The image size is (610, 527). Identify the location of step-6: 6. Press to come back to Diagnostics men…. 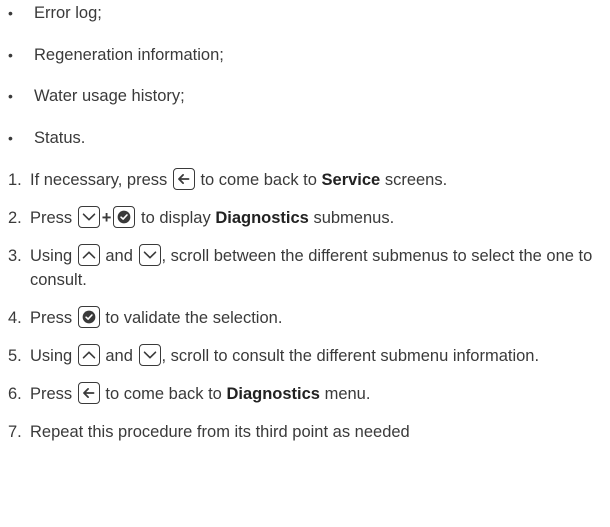
(305, 394).